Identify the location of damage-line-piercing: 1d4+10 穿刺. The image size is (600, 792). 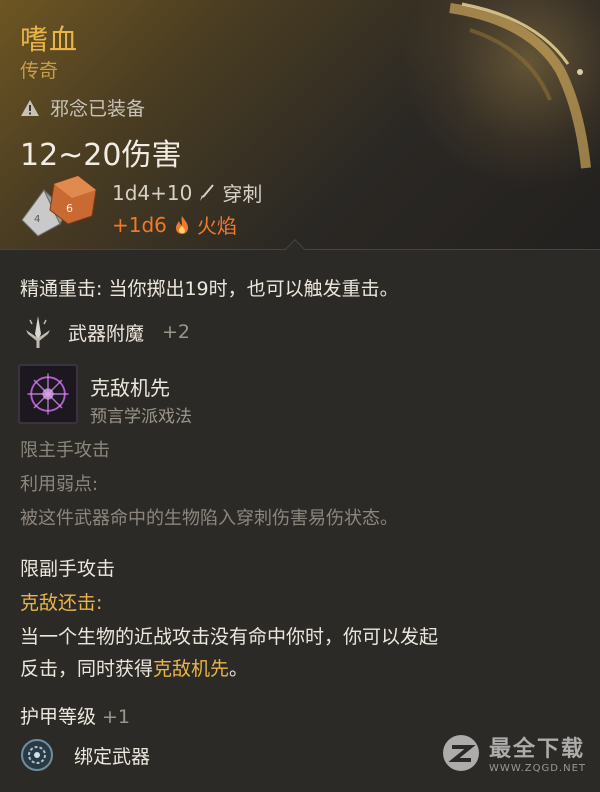
(187, 192).